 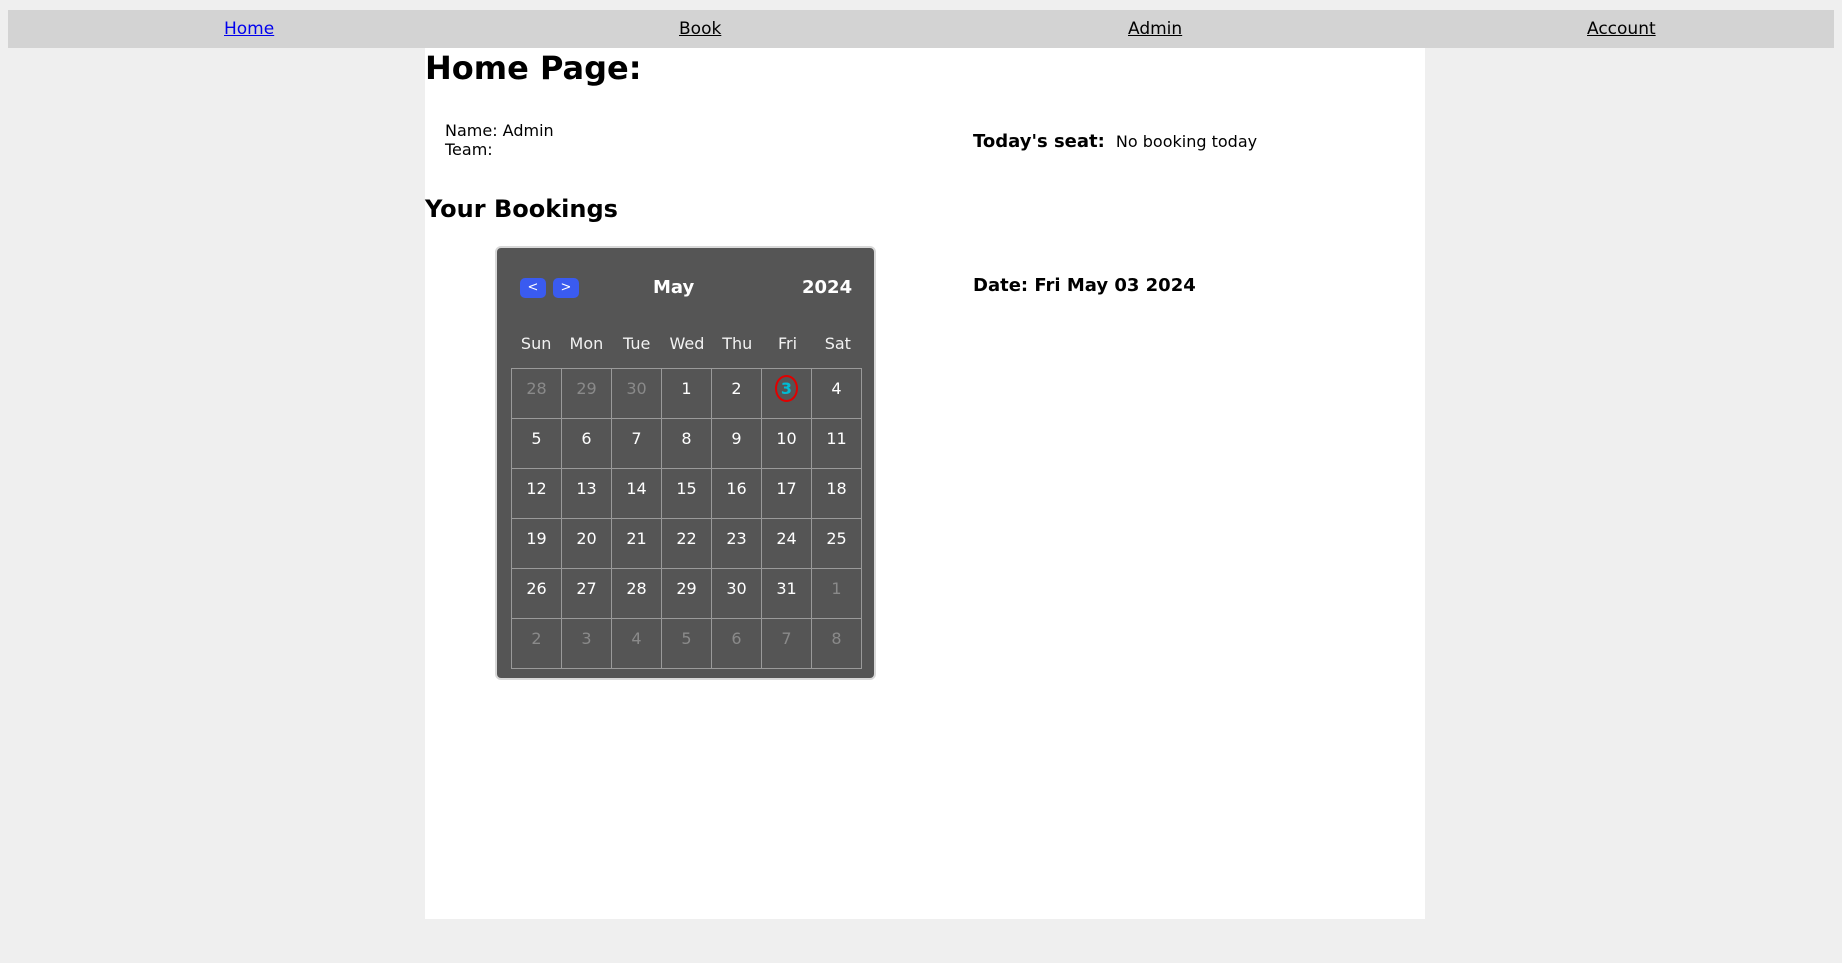 I want to click on calendar-week-row: 2 3 4 5 6 7 8, so click(x=686, y=643).